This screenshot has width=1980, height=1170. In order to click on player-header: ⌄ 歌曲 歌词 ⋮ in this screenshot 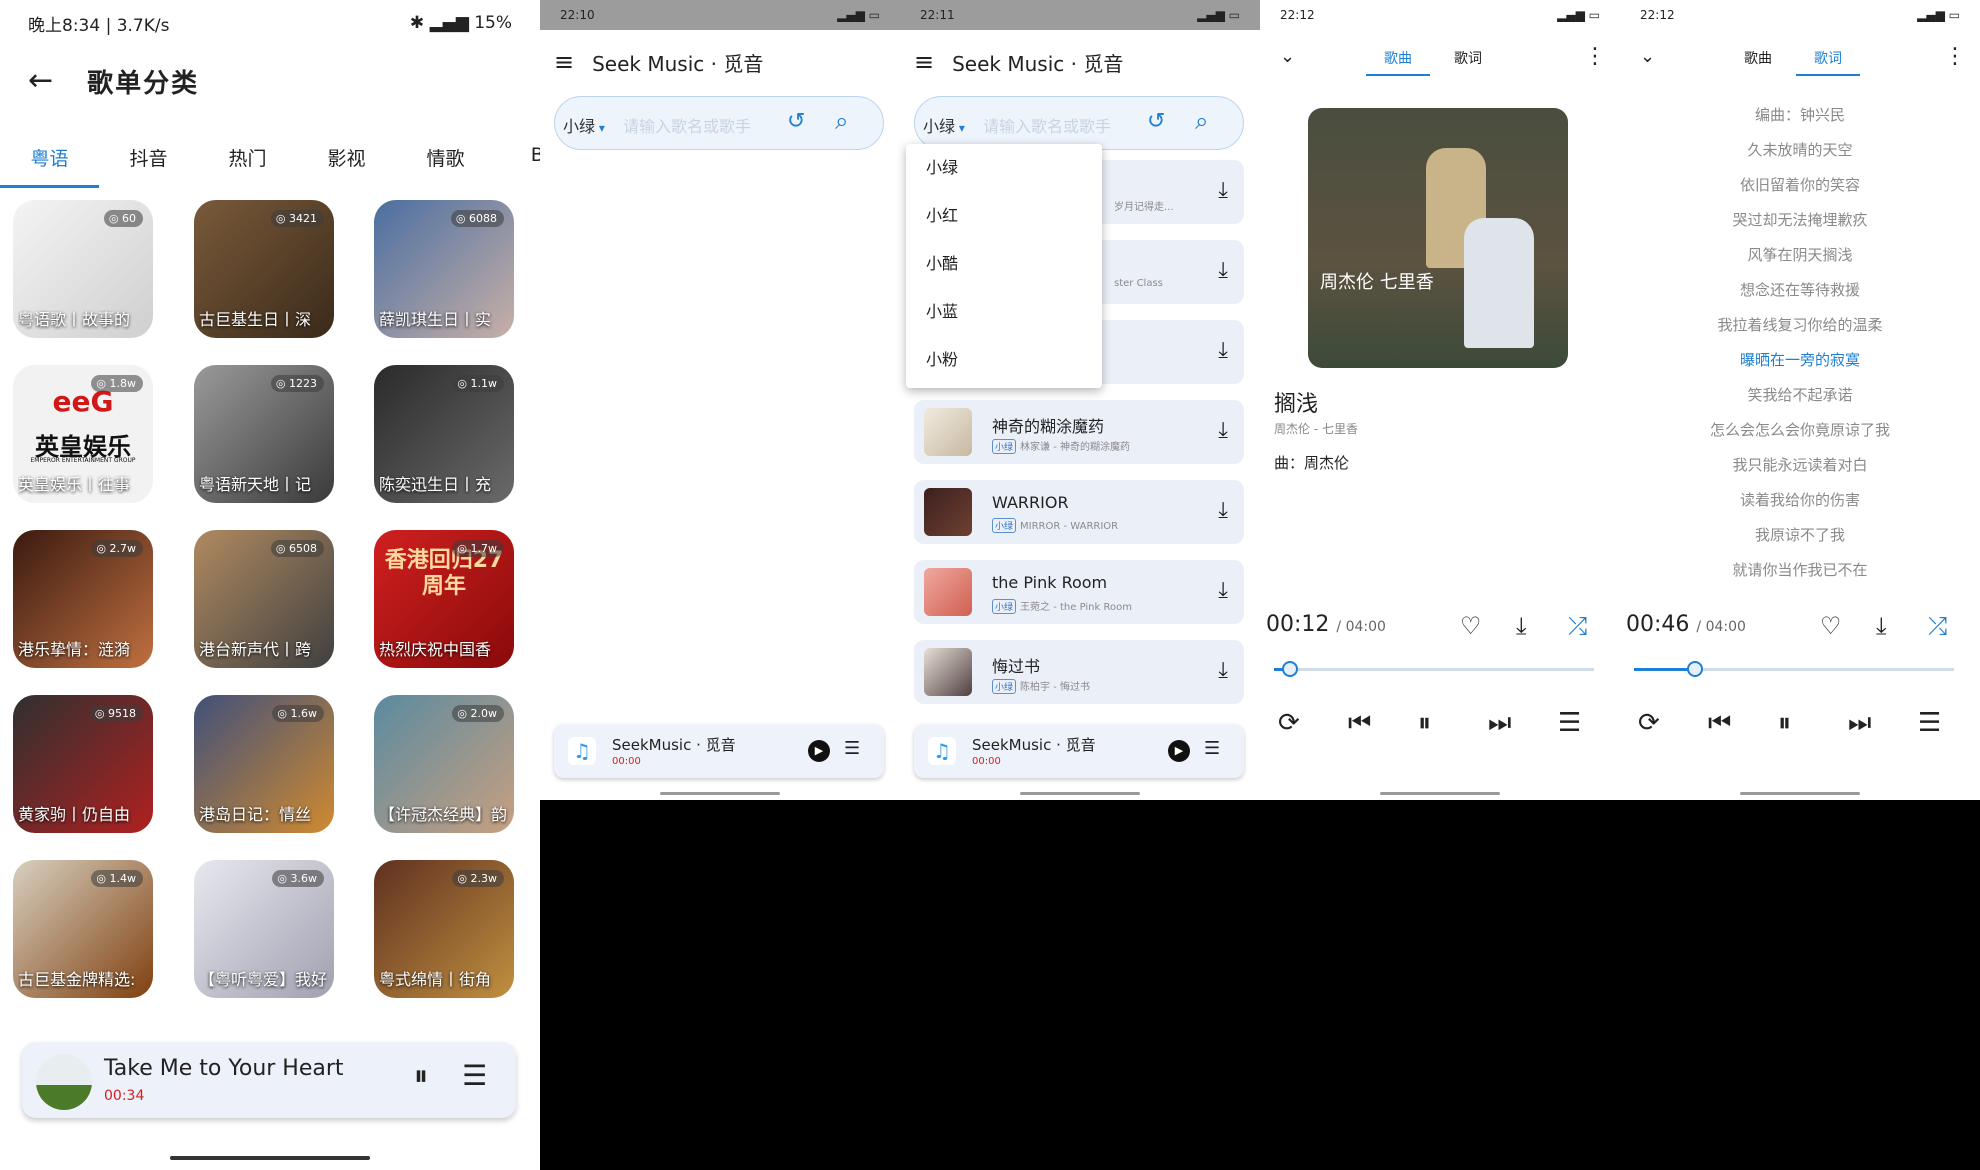, I will do `click(1440, 60)`.